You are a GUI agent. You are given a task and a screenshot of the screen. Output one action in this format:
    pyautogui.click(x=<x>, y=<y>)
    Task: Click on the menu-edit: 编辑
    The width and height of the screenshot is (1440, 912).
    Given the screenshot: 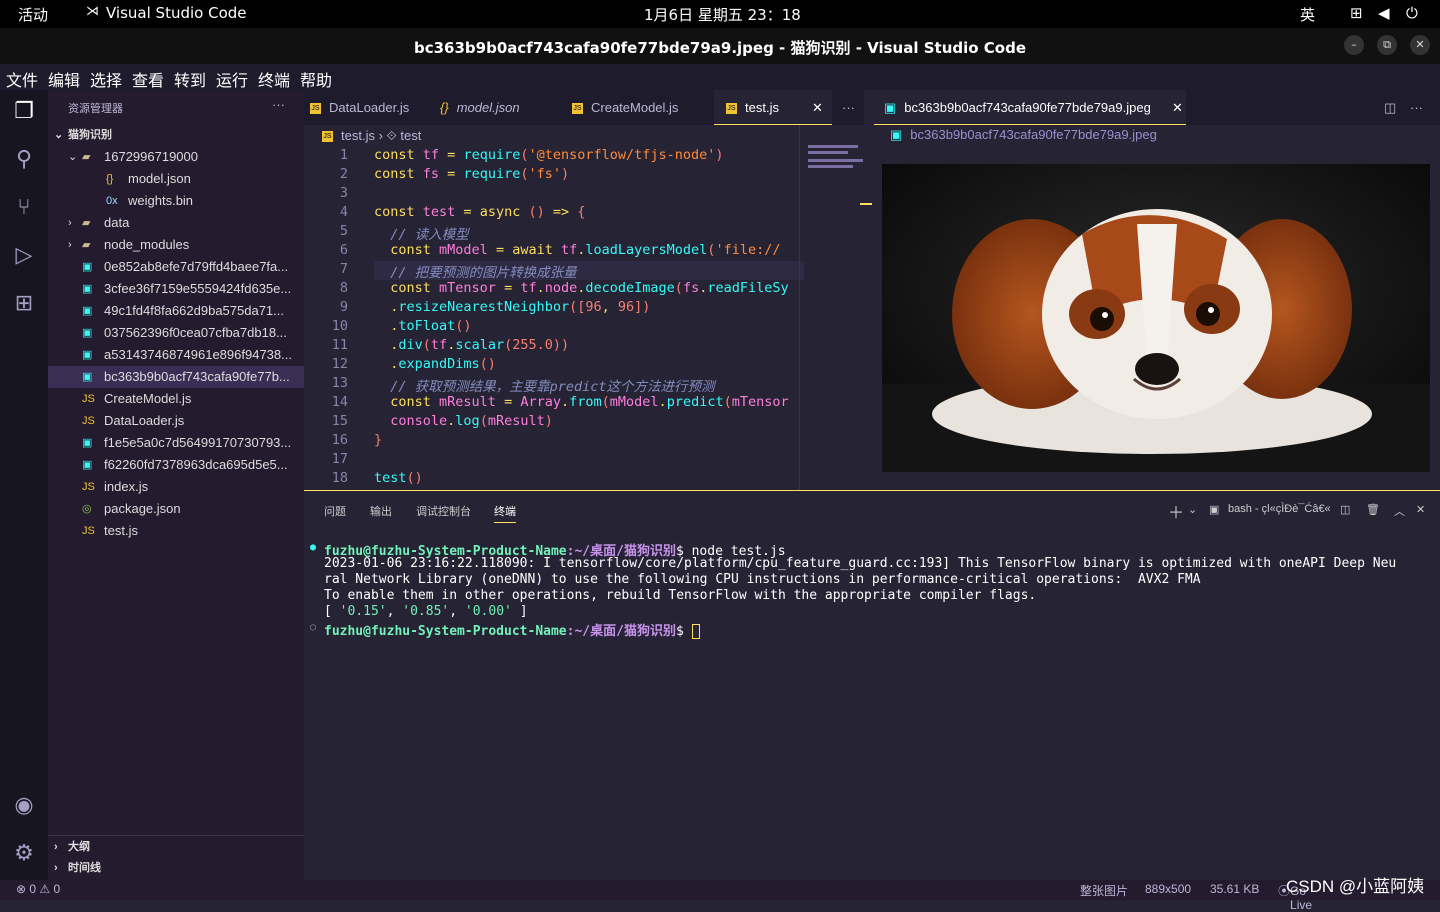 What is the action you would take?
    pyautogui.click(x=64, y=79)
    